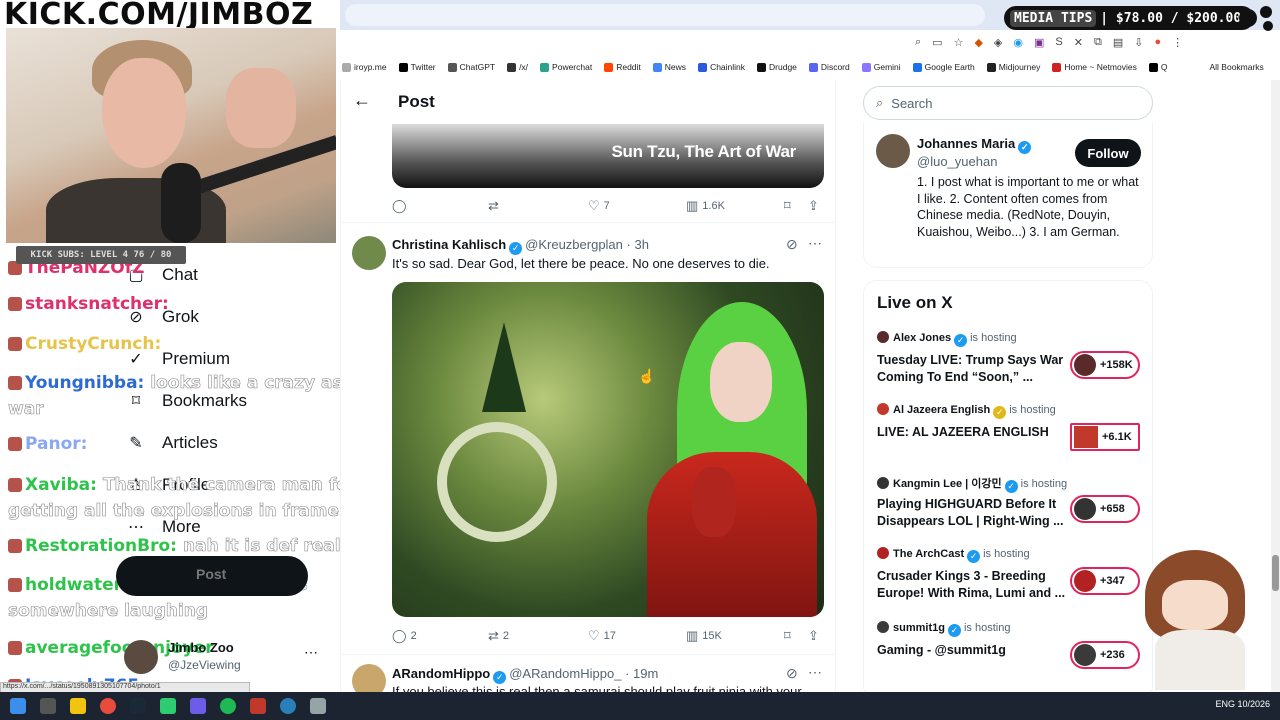 The image size is (1280, 720). I want to click on scrollbar-thumb, so click(1275, 573).